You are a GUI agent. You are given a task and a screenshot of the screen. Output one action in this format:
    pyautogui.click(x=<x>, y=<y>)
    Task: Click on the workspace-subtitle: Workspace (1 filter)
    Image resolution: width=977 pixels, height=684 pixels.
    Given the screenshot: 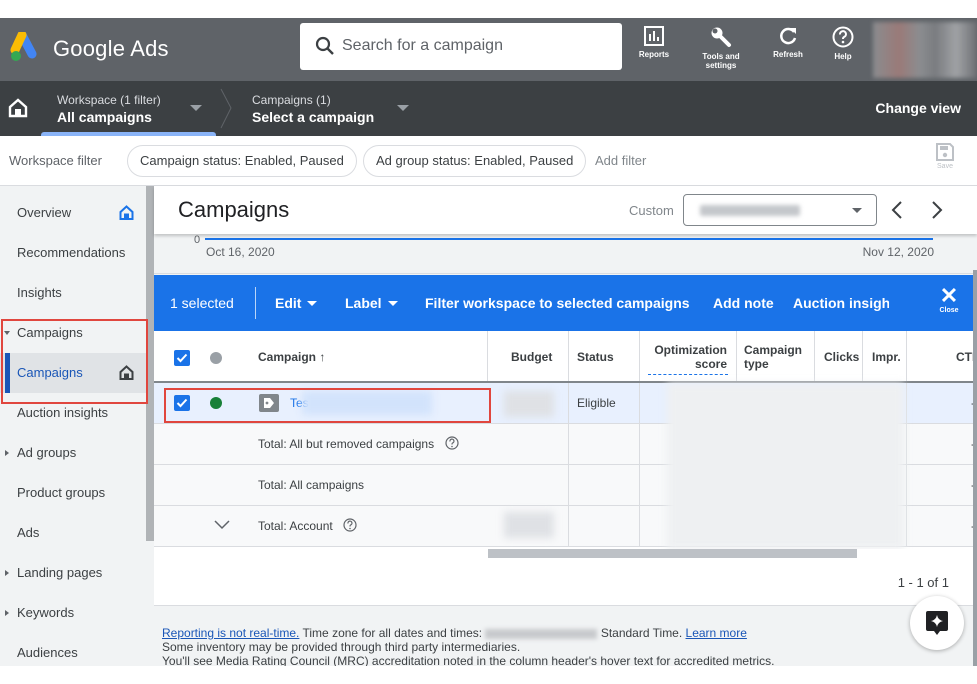 What is the action you would take?
    pyautogui.click(x=109, y=100)
    